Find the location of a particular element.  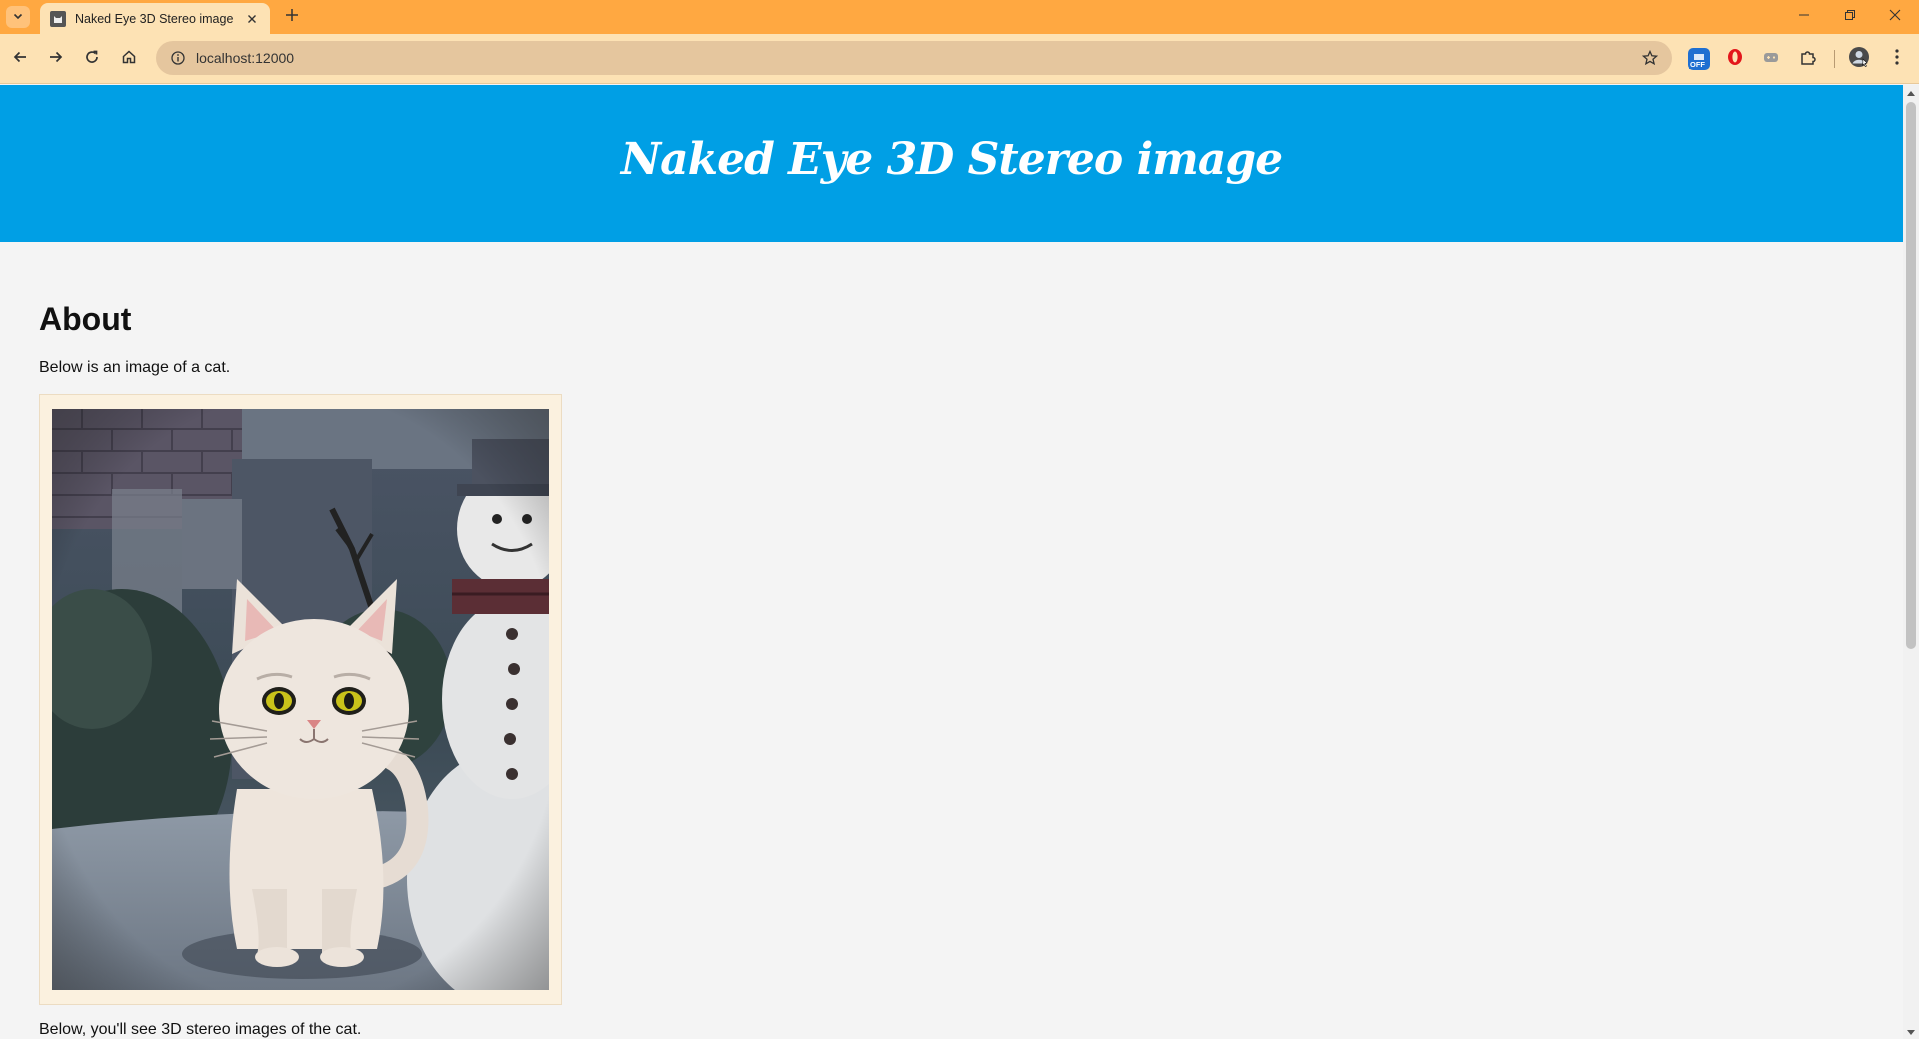

forward-button is located at coordinates (56, 59).